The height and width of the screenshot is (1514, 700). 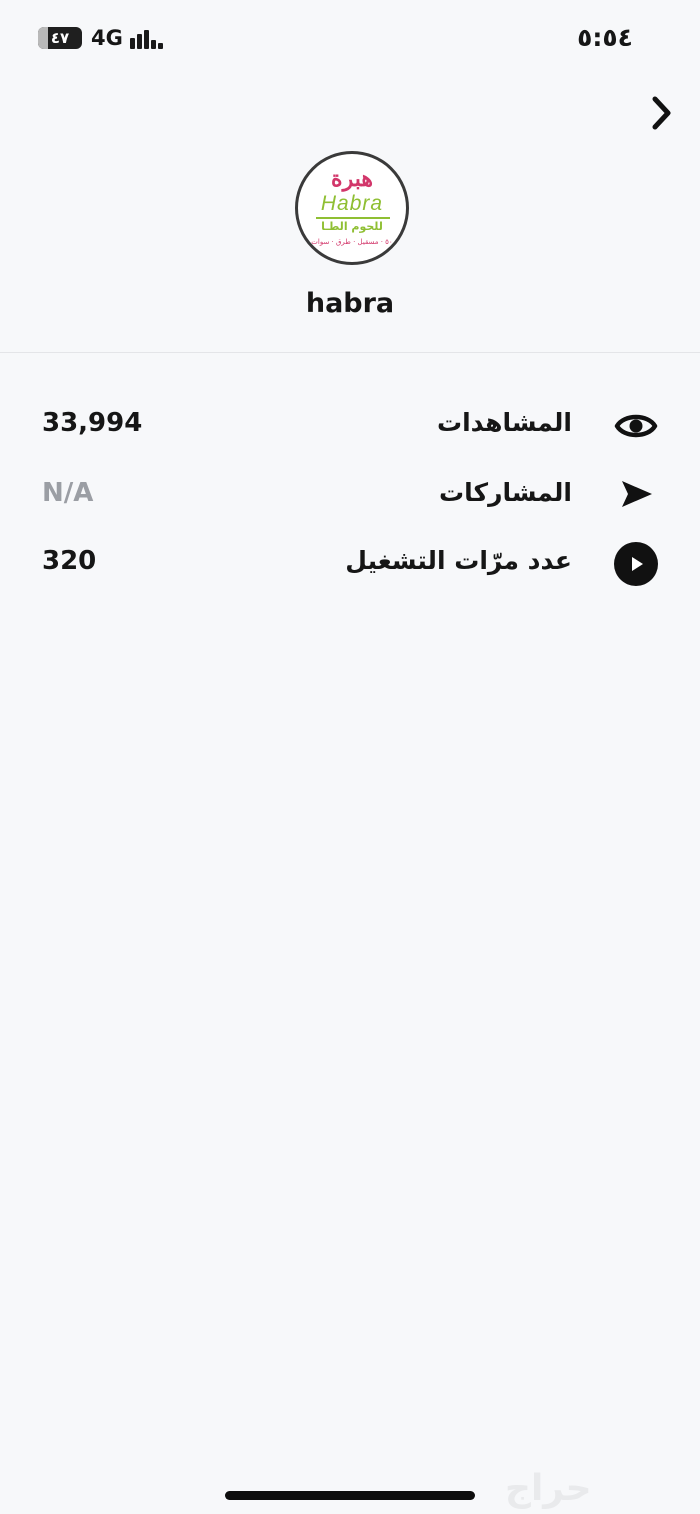 What do you see at coordinates (352, 203) in the screenshot?
I see `logo-latin-text: Habra` at bounding box center [352, 203].